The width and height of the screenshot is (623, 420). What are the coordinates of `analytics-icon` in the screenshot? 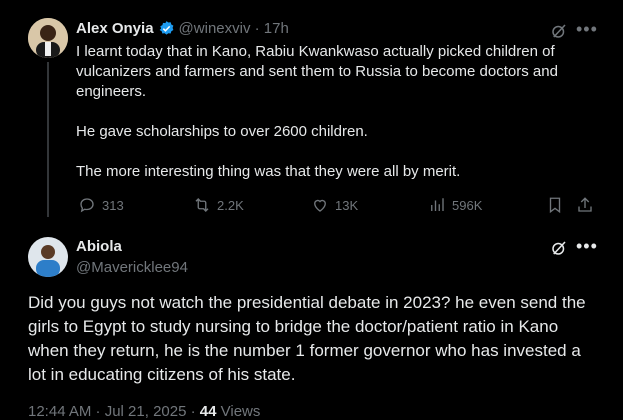 It's located at (437, 205).